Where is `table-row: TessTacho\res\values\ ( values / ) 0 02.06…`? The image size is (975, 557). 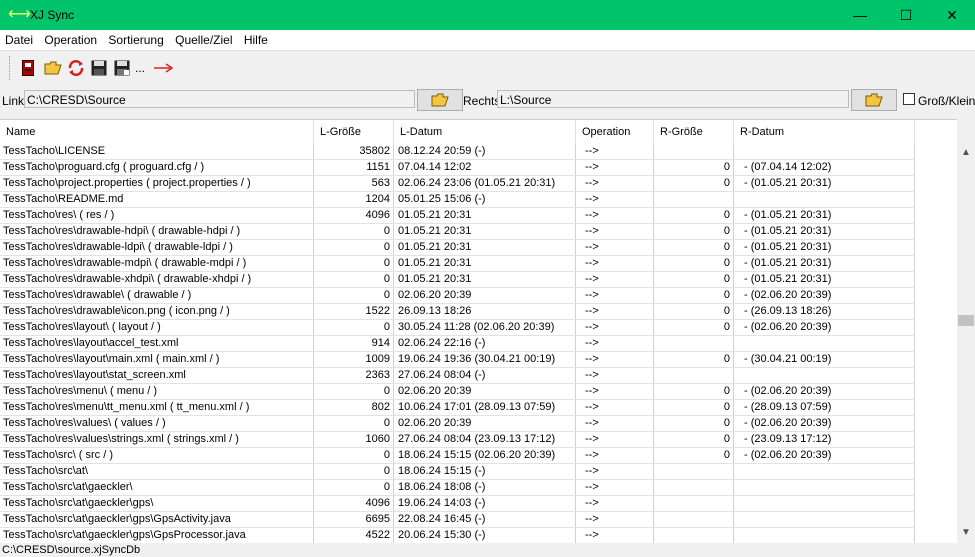 table-row: TessTacho\res\values\ ( values / ) 0 02.06… is located at coordinates (457, 424).